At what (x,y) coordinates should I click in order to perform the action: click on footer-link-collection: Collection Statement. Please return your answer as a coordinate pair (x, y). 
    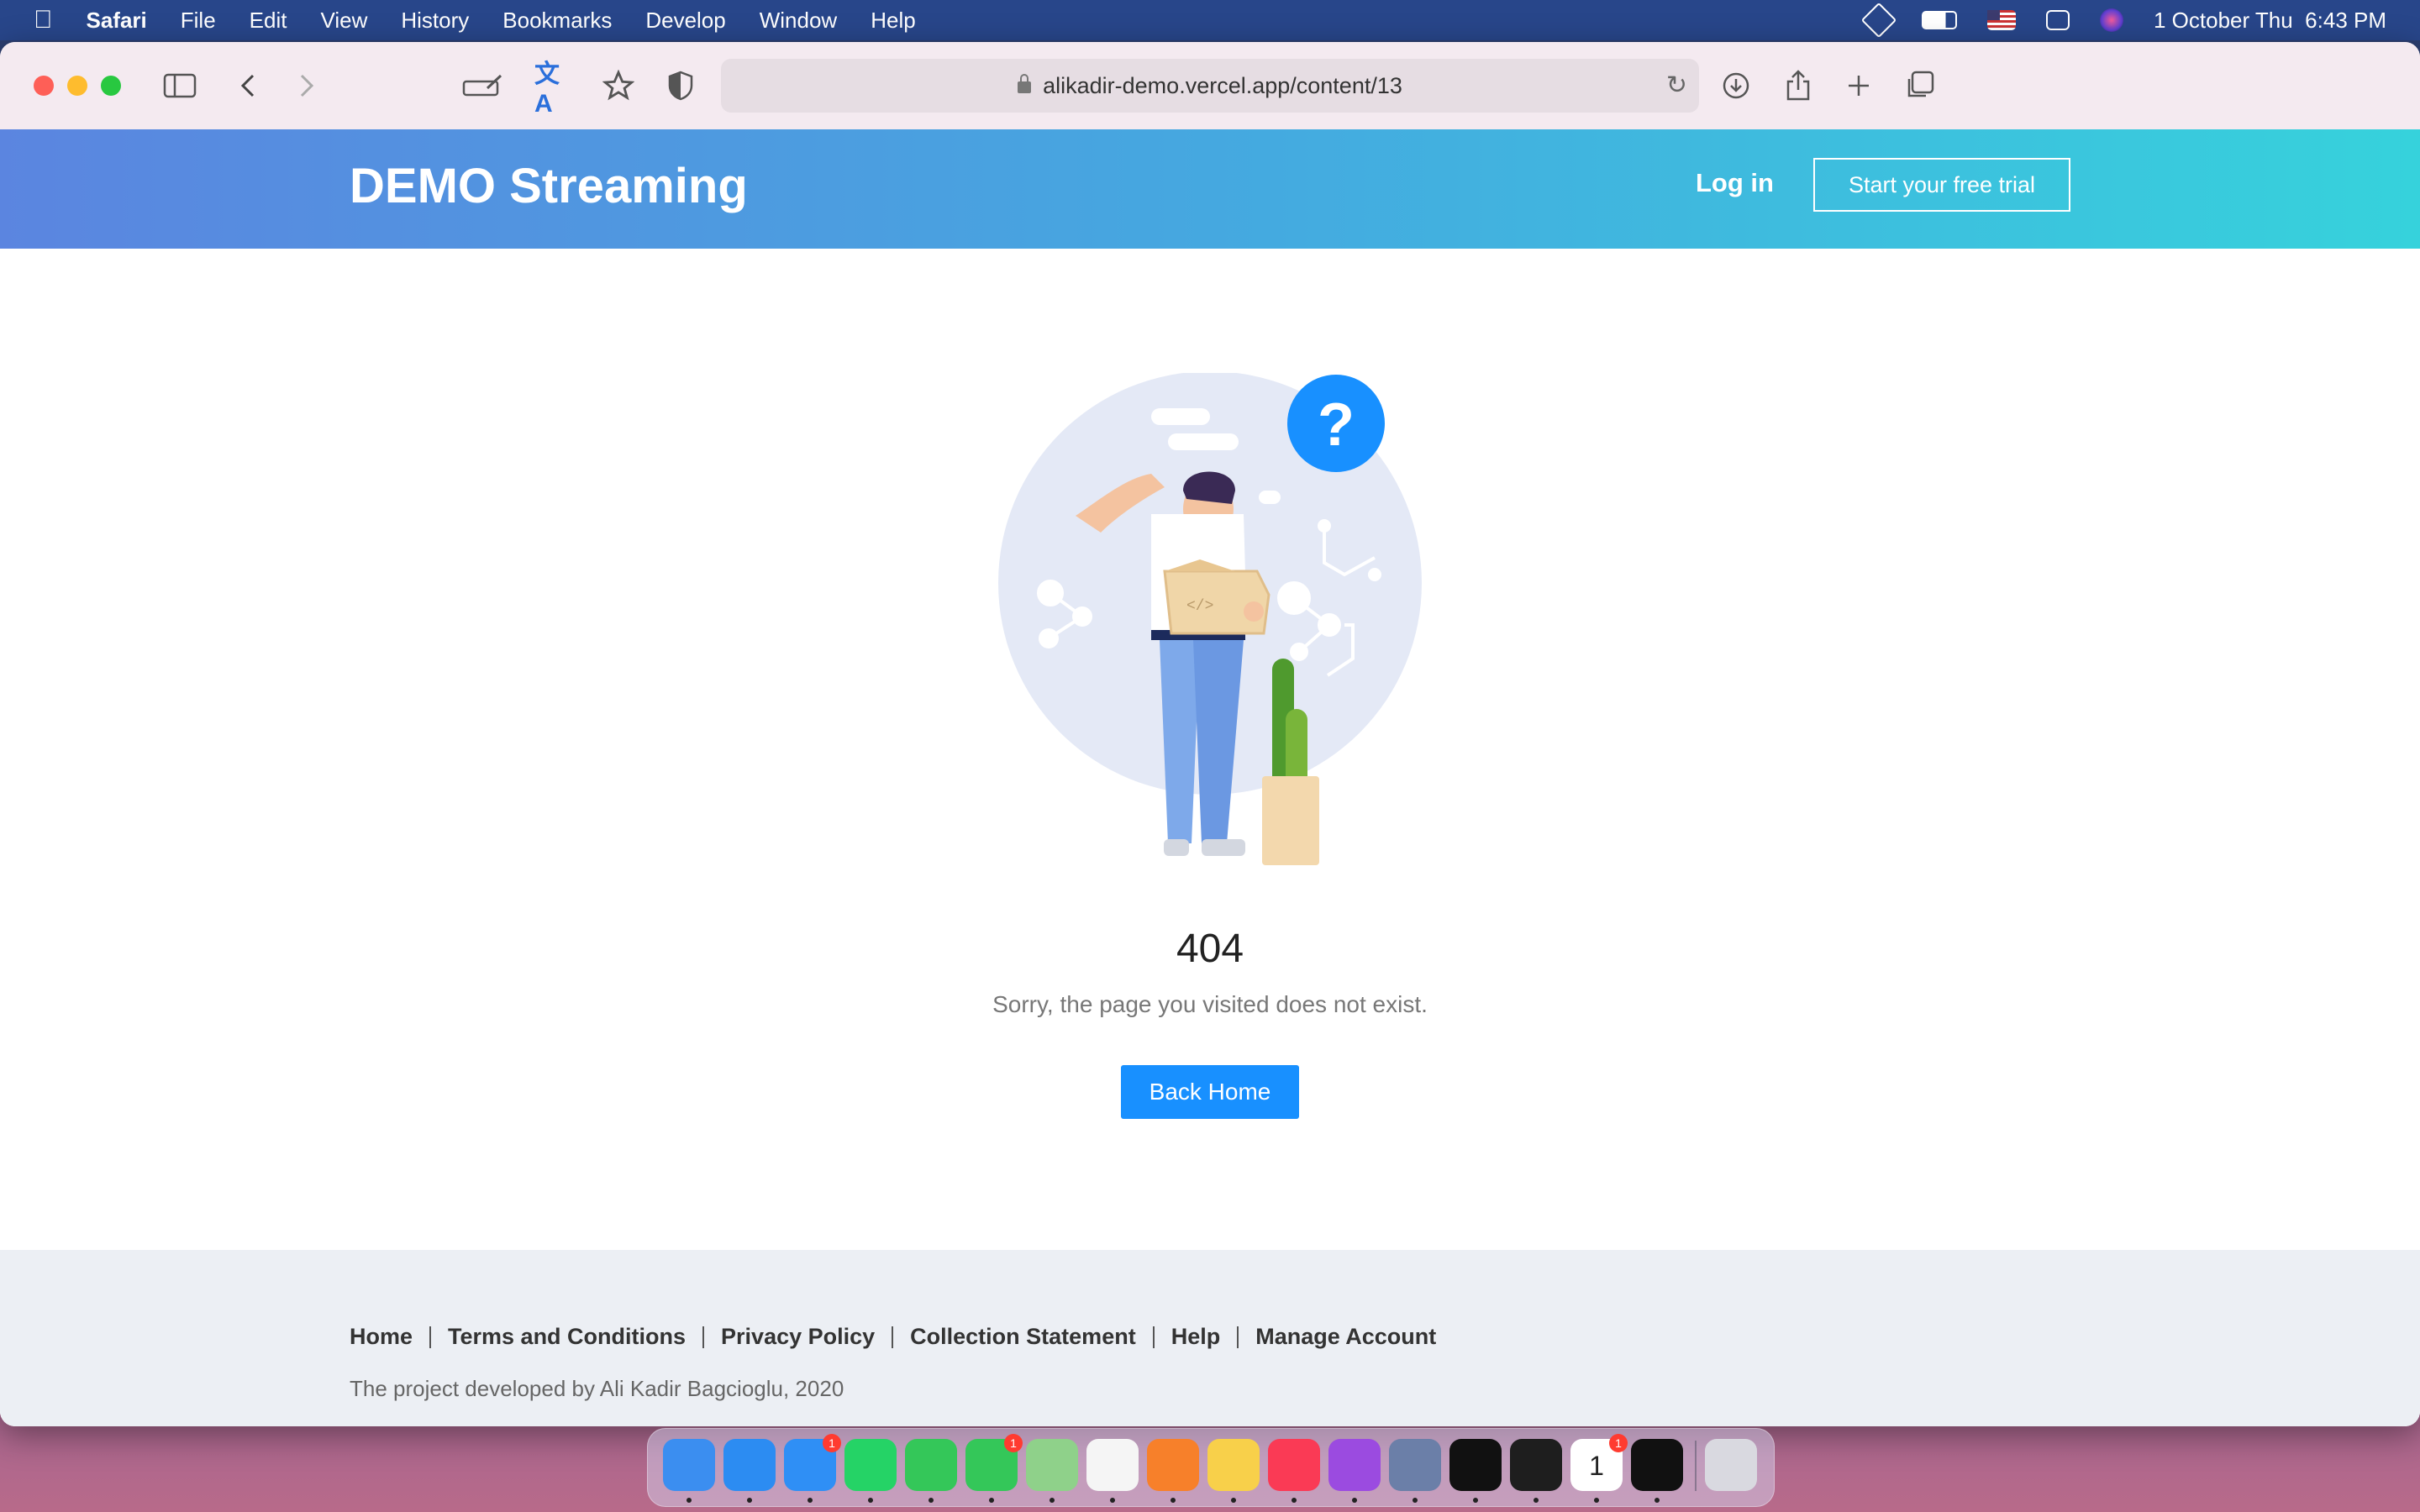
    Looking at the image, I should click on (1023, 1337).